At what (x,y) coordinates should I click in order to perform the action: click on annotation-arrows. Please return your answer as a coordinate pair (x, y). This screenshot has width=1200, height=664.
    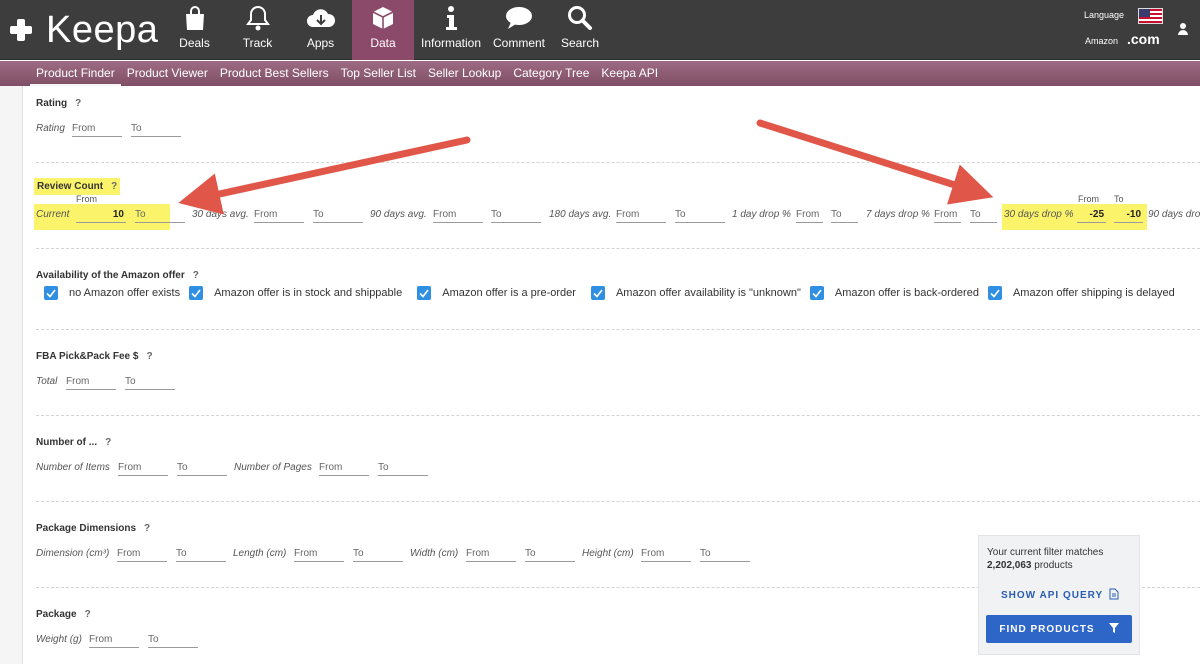
    Looking at the image, I should click on (586, 167).